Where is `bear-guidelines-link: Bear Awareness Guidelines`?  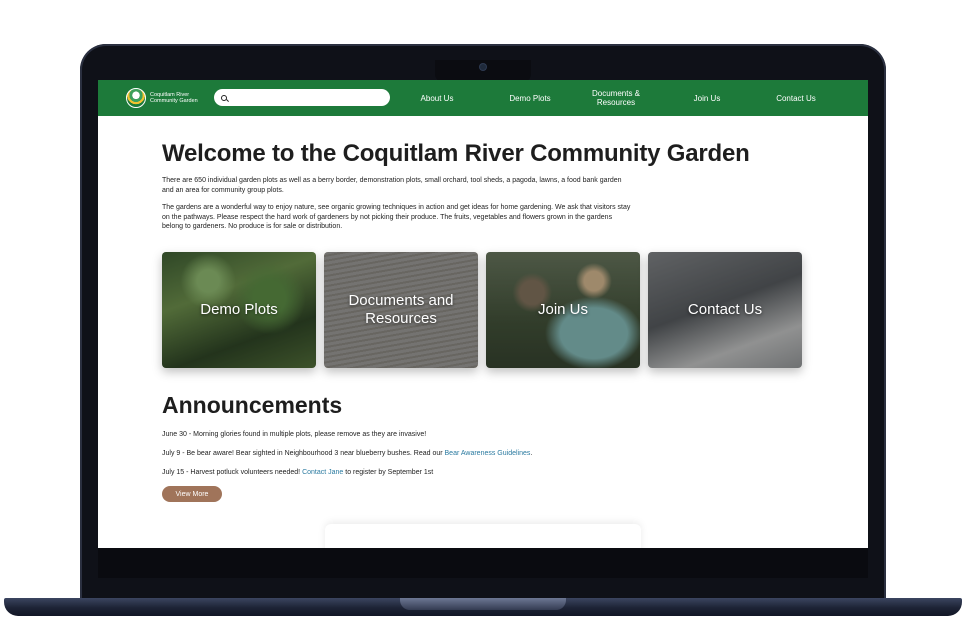 bear-guidelines-link: Bear Awareness Guidelines is located at coordinates (488, 453).